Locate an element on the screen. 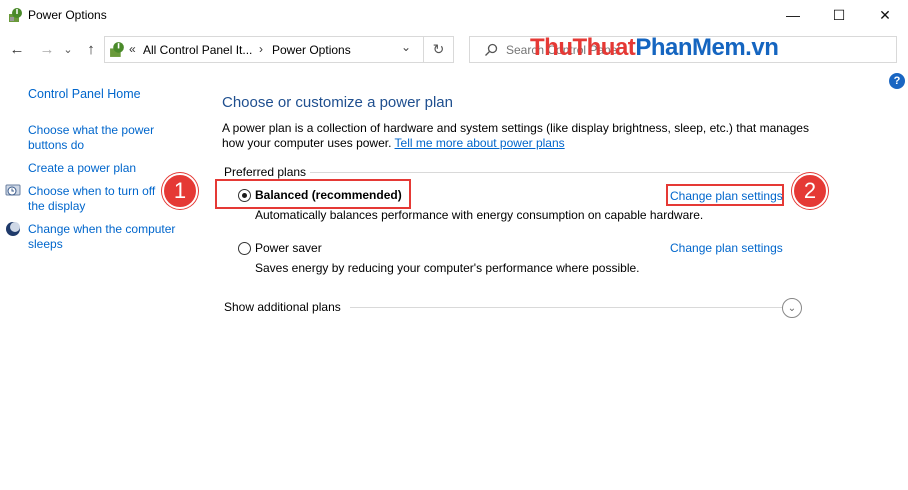 The width and height of the screenshot is (908, 490). watermark-logo: ThuThuatPhanMem.vn is located at coordinates (654, 48).